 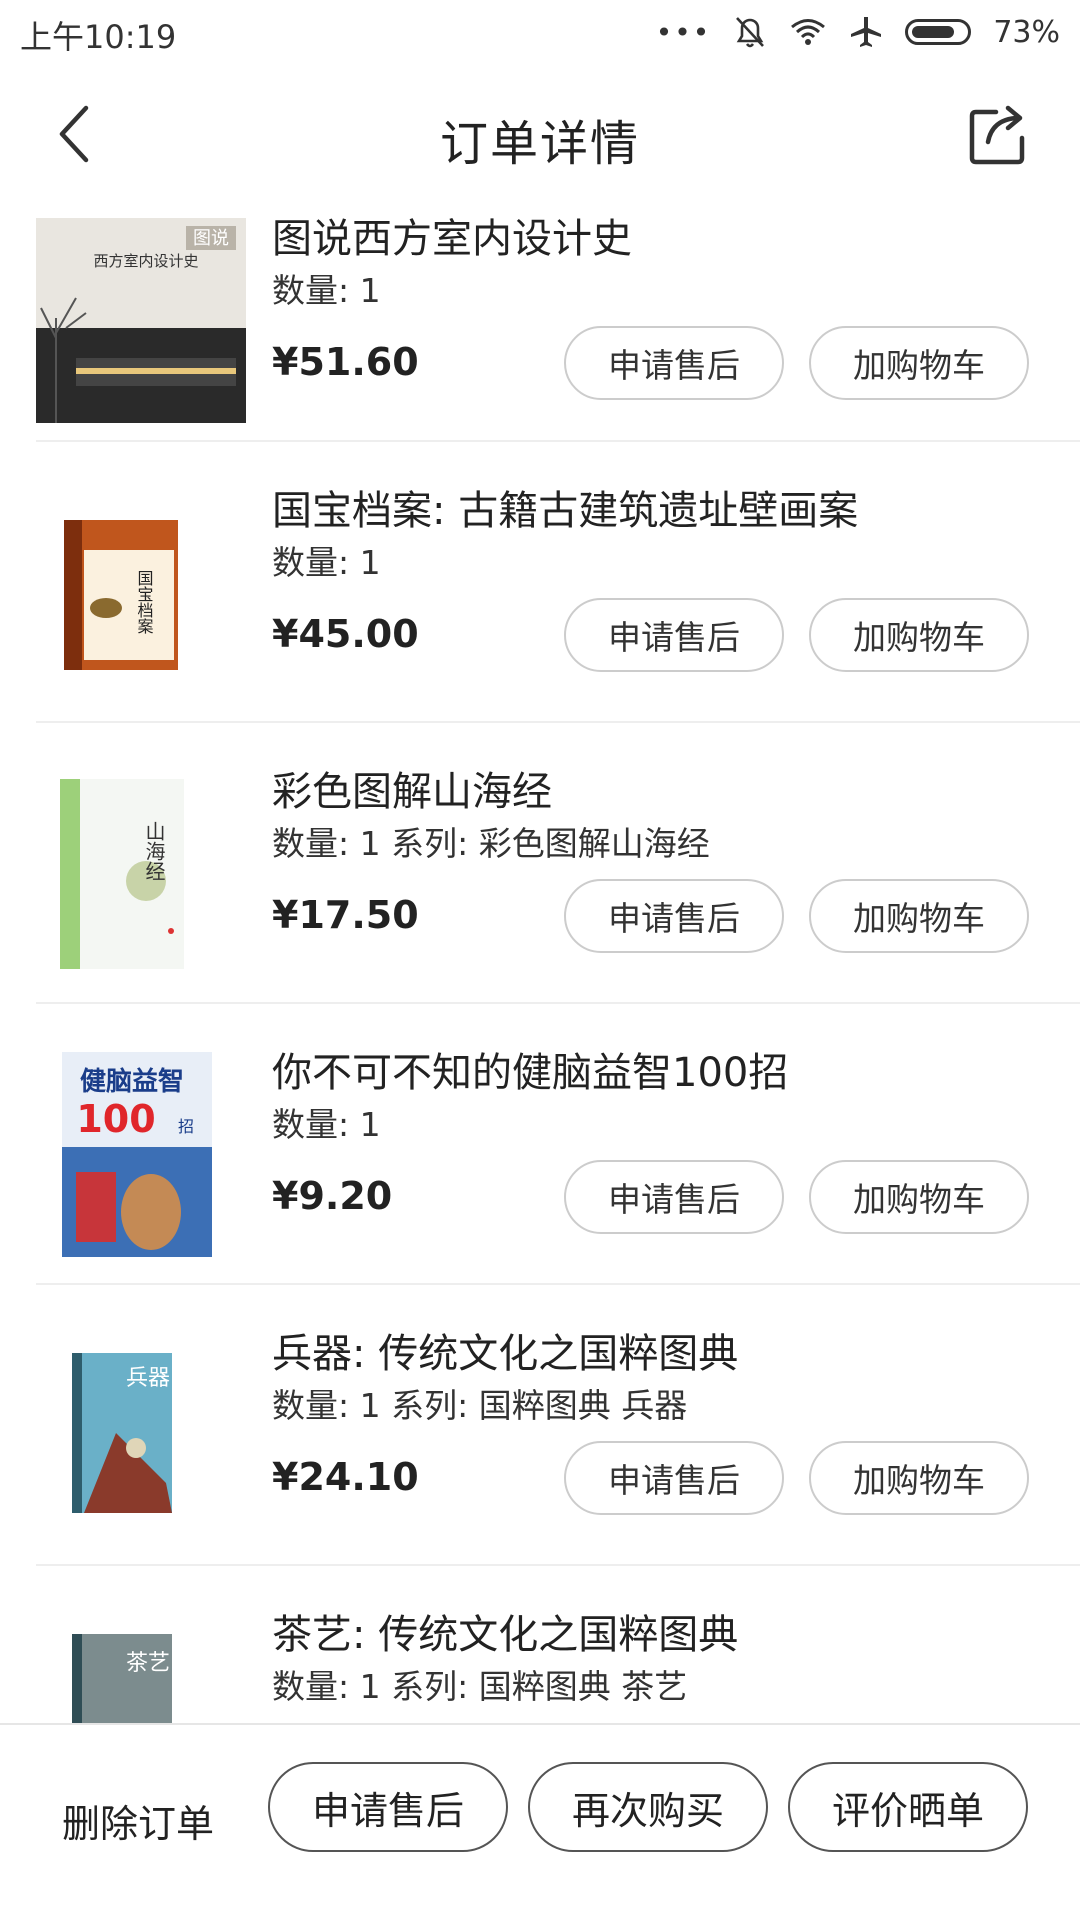 I want to click on product-title: 茶艺: 传统文化之国粹图典, so click(x=505, y=1631).